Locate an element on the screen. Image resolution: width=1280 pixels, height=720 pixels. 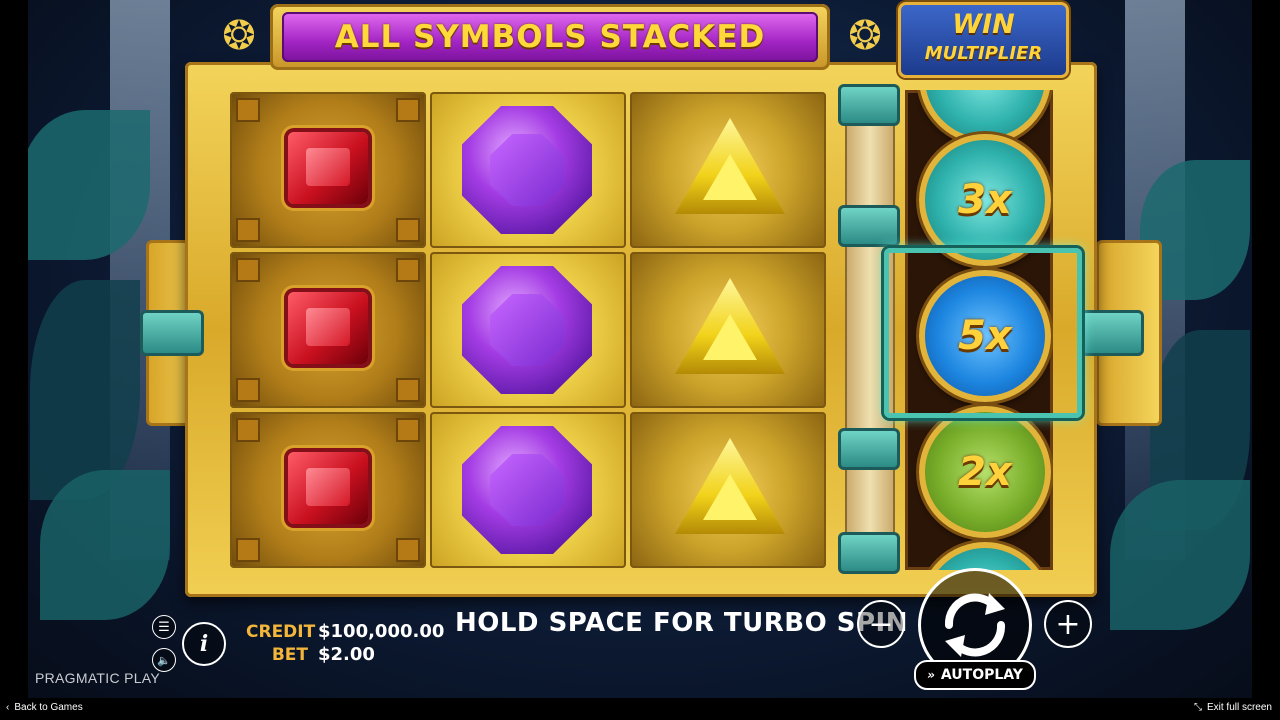
exit-fullscreen-label: Exit full screen is located at coordinates (1239, 707).